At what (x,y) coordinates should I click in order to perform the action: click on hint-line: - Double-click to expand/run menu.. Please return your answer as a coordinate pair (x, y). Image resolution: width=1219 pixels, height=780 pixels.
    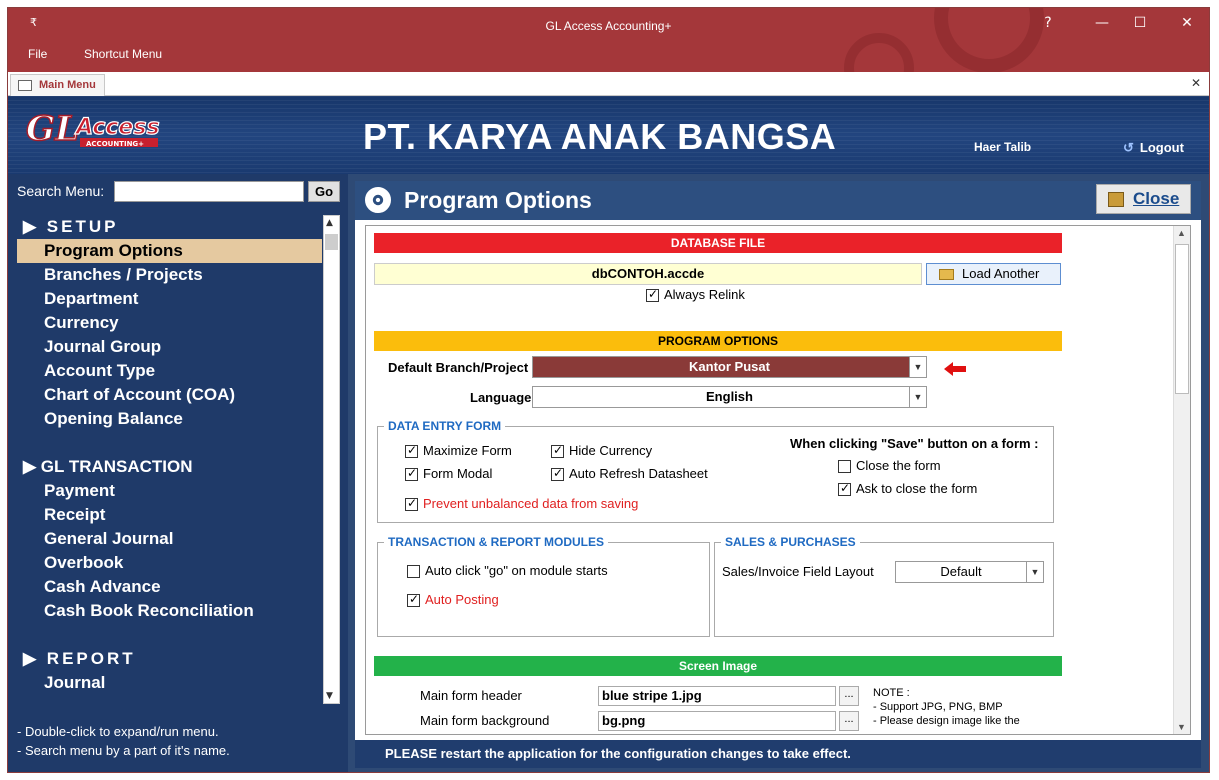
    Looking at the image, I should click on (118, 731).